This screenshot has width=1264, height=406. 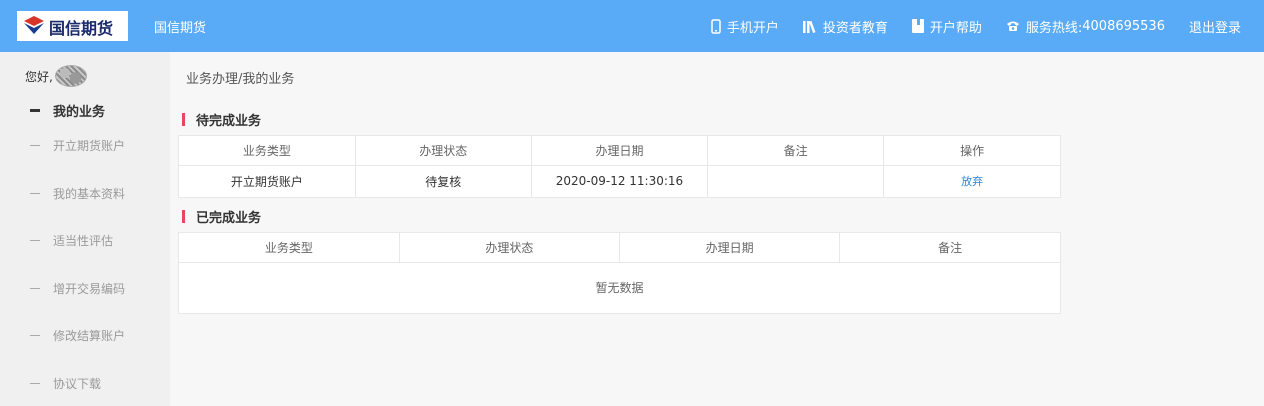 I want to click on nav-account-help: 开户帮助, so click(x=946, y=26).